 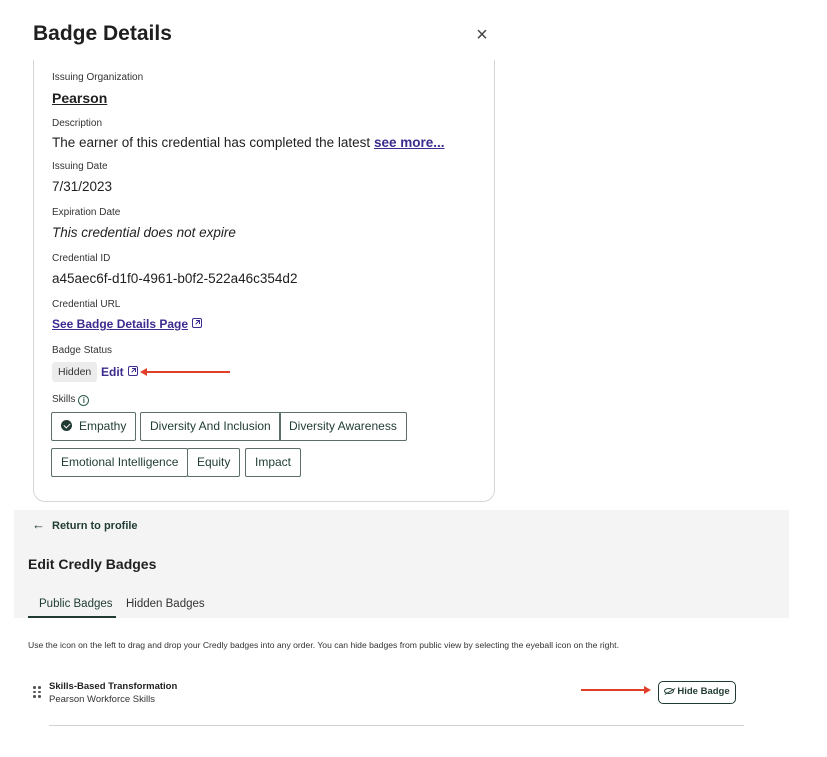 I want to click on skill-chip: Diversity Awareness, so click(x=343, y=426).